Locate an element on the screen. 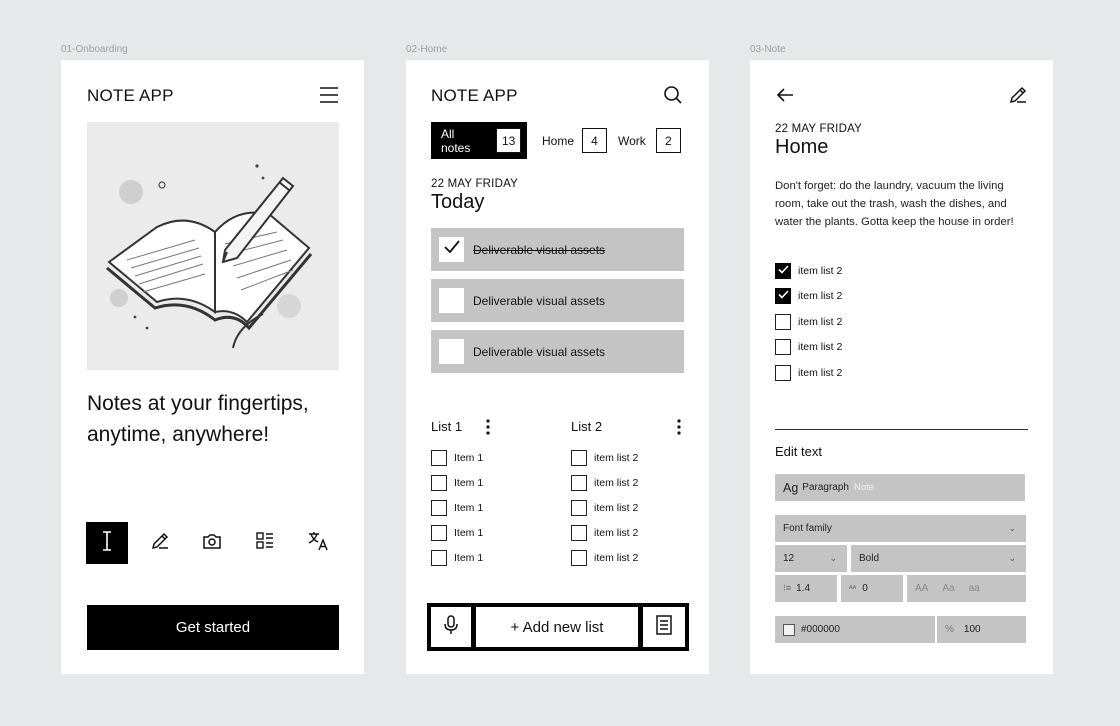 Image resolution: width=1120 pixels, height=726 pixels. draw-tool-button is located at coordinates (160, 543).